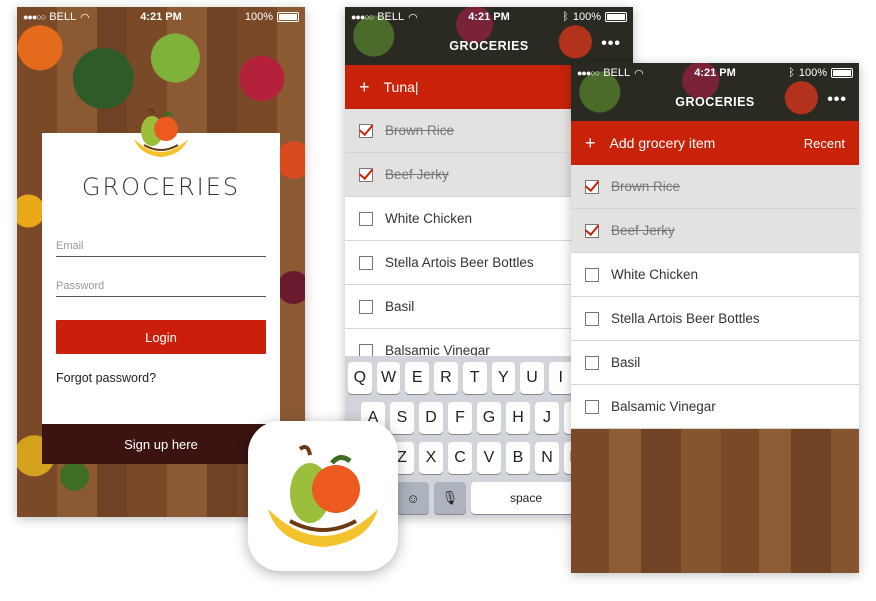 The width and height of the screenshot is (876, 601). I want to click on login-button: Login, so click(161, 337).